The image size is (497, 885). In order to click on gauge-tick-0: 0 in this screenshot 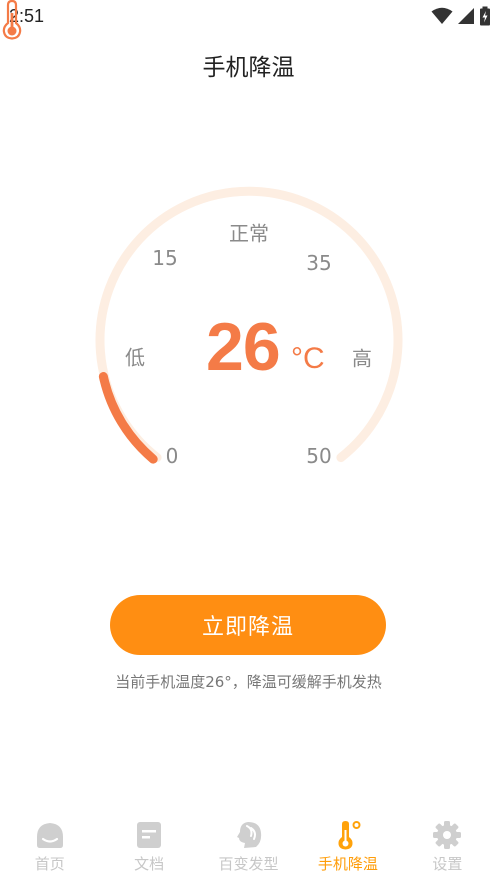, I will do `click(172, 456)`.